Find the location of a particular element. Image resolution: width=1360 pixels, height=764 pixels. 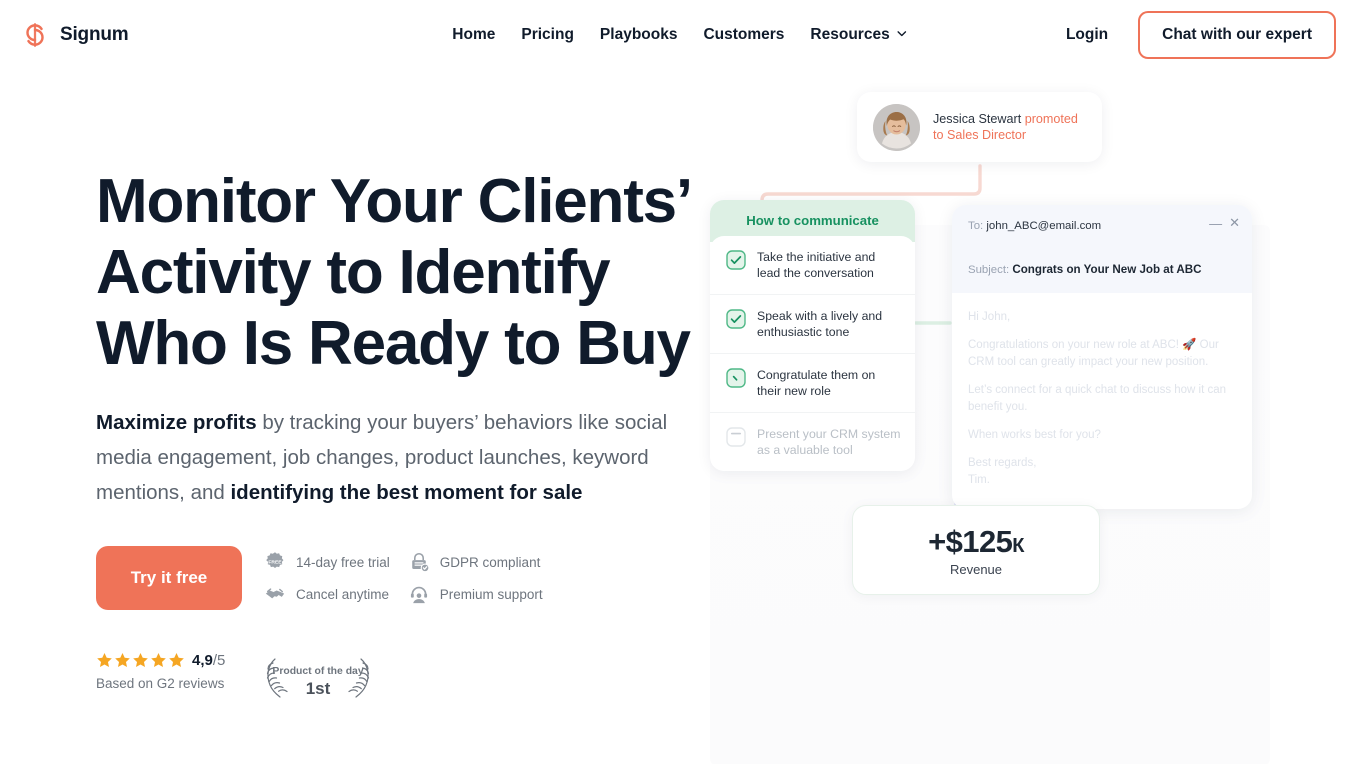

nav-link-resources: Resources is located at coordinates (858, 35).